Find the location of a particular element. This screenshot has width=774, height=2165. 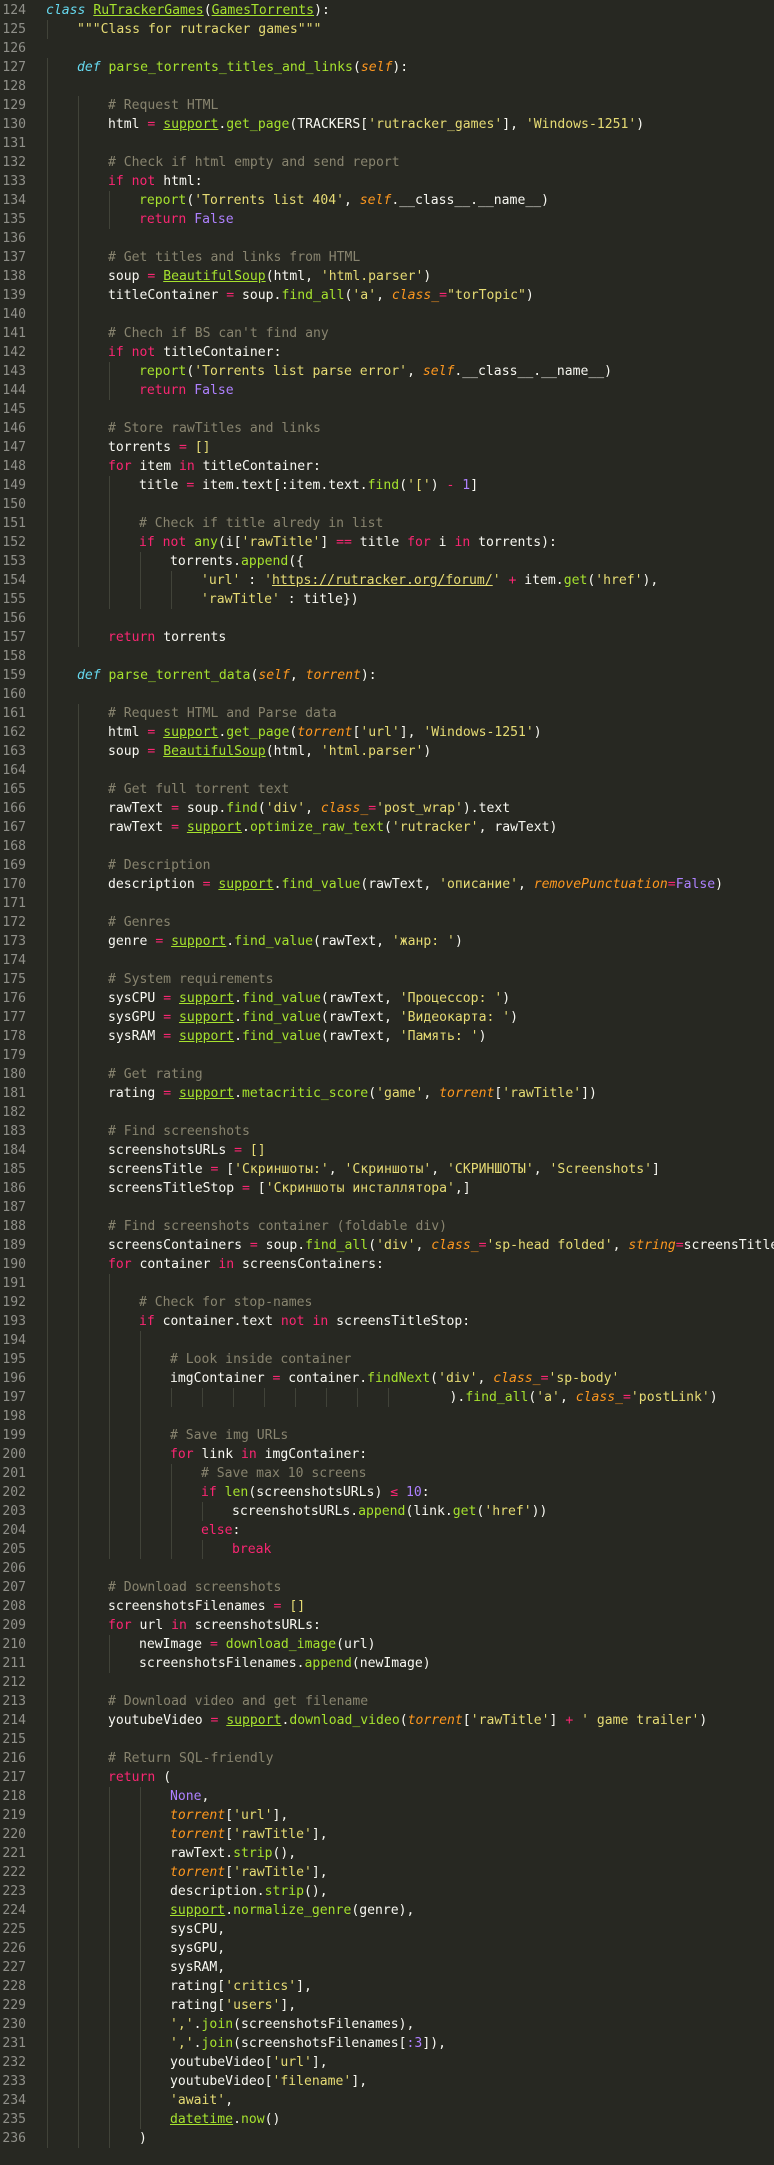

code-line: 192 # Check for stop-names is located at coordinates (387, 1302).